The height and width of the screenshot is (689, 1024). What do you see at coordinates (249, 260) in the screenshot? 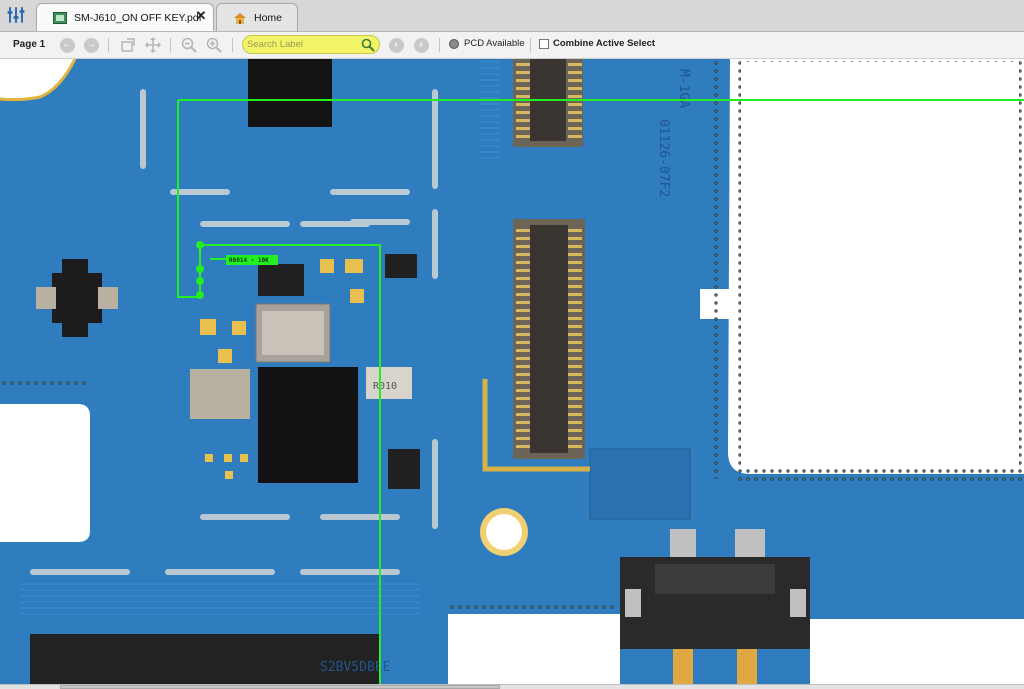
I see `net-tag-label: R6014 - 10K` at bounding box center [249, 260].